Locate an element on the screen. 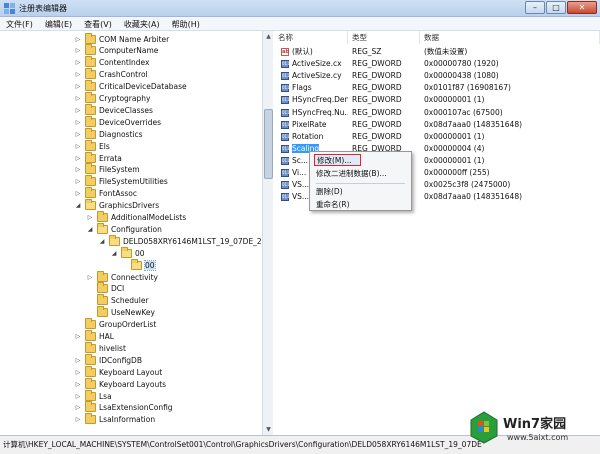  tree-item: ◢ 00 is located at coordinates (127, 252).